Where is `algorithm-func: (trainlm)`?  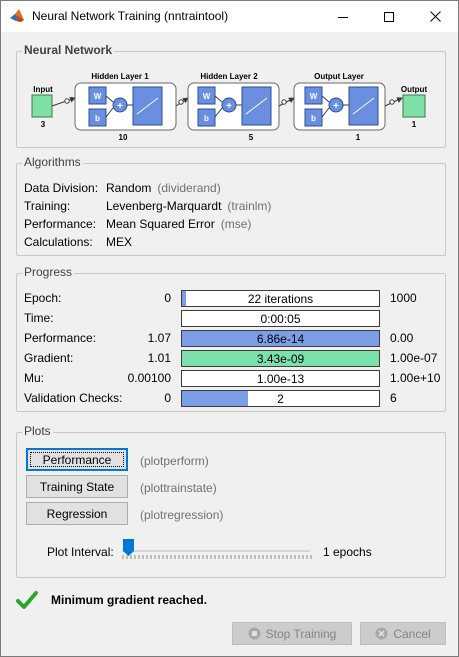
algorithm-func: (trainlm) is located at coordinates (249, 206).